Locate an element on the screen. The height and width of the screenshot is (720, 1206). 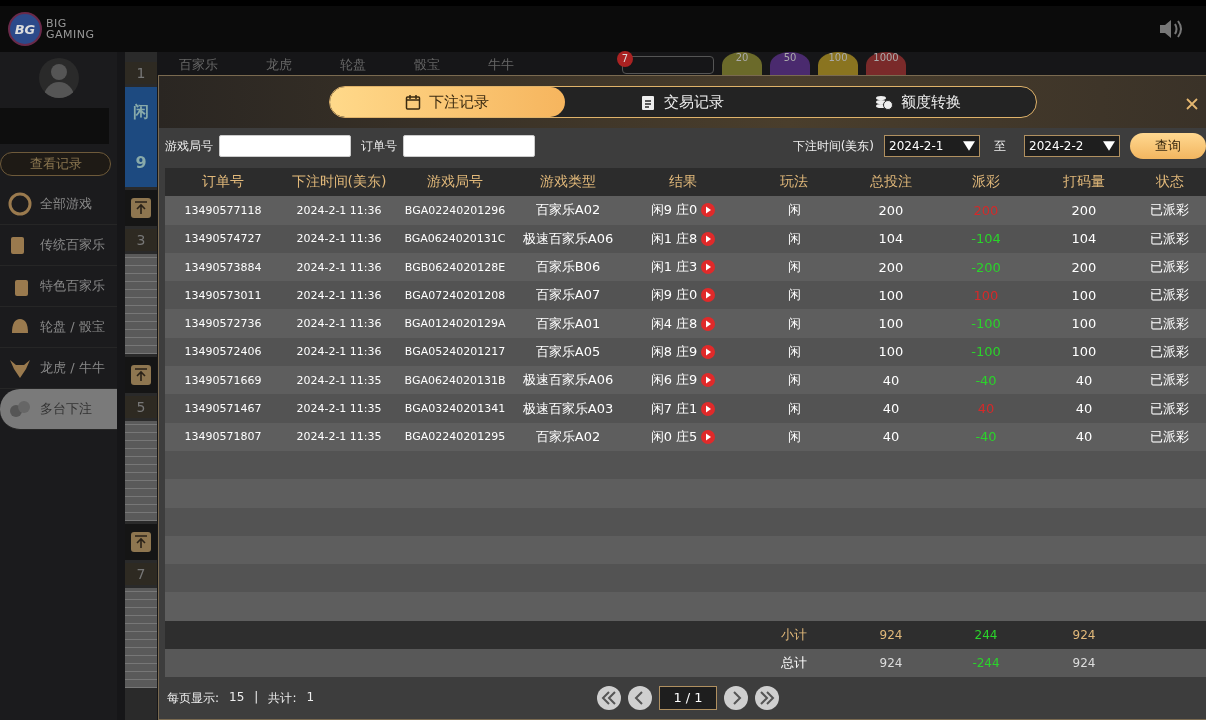
next-page-icon is located at coordinates (736, 698).